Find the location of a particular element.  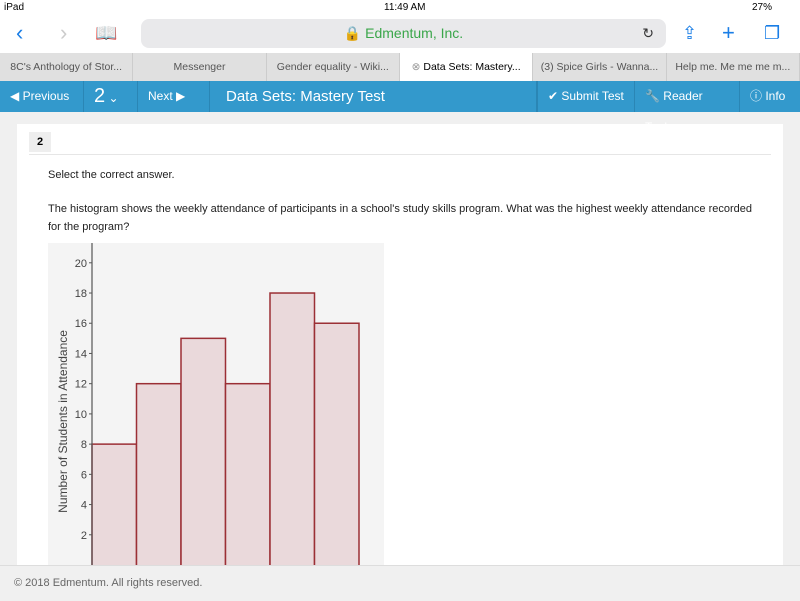

previous-label: Previous is located at coordinates (46, 96).